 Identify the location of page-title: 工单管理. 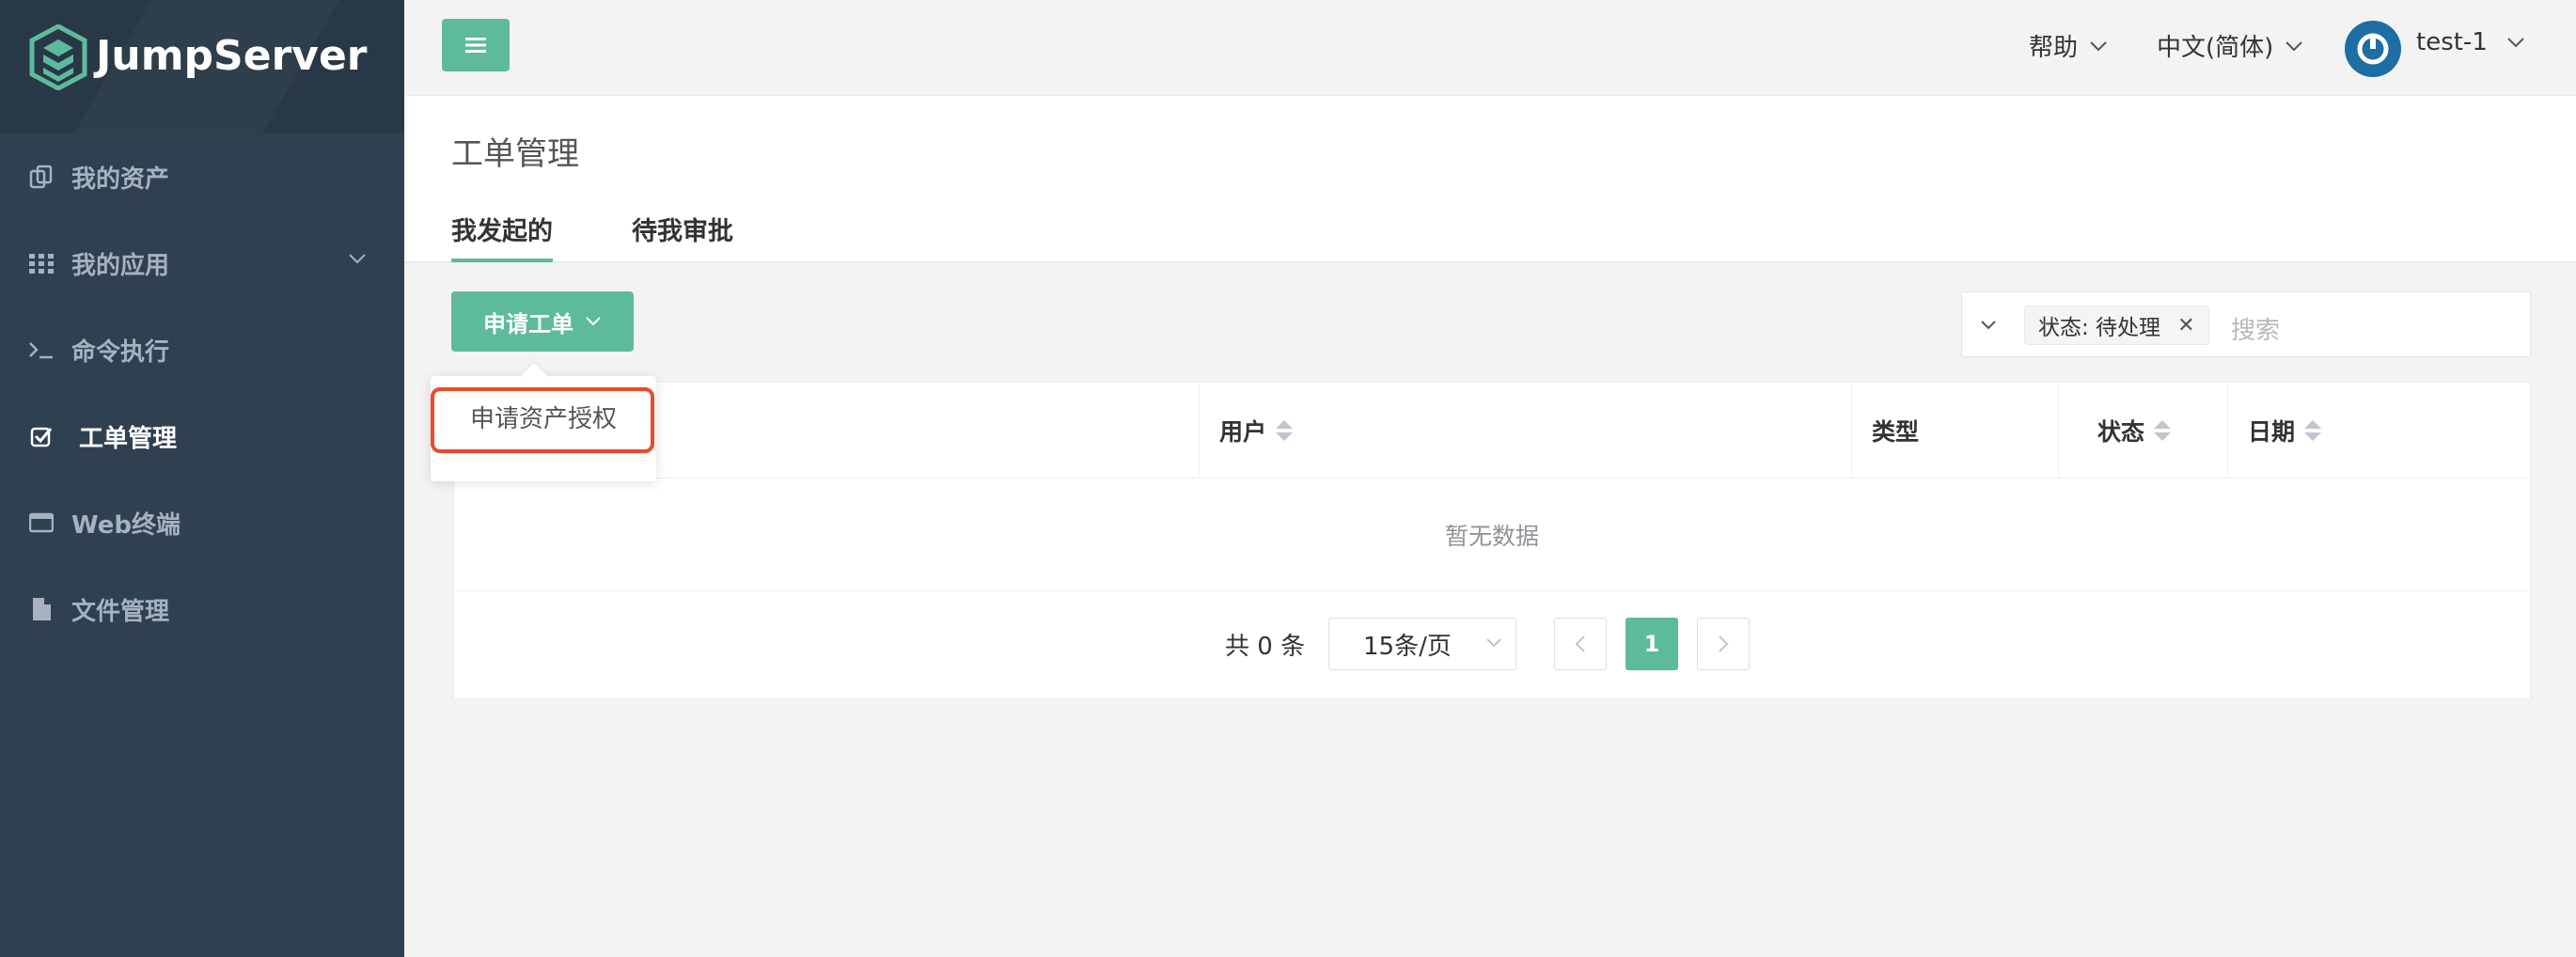
(515, 154).